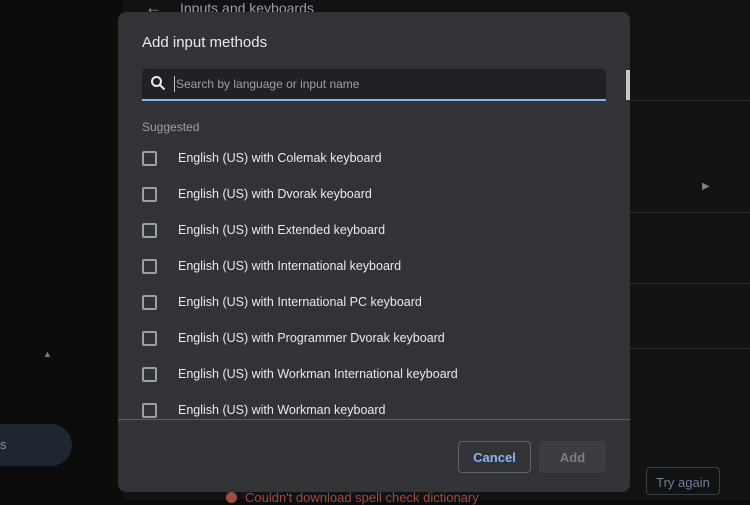 The height and width of the screenshot is (505, 750). I want to click on scrollbar-thumb, so click(628, 85).